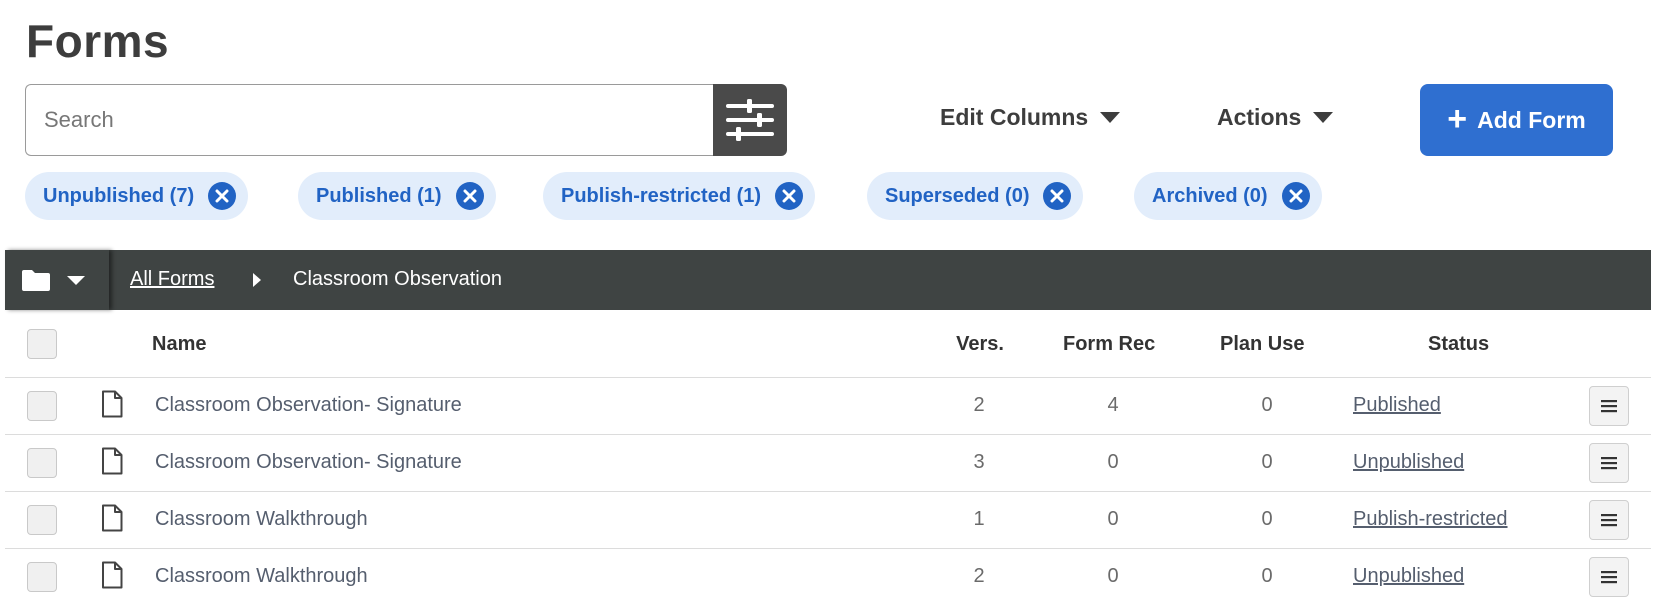 This screenshot has height=598, width=1658. What do you see at coordinates (1014, 117) in the screenshot?
I see `edit-columns-label: Edit Columns` at bounding box center [1014, 117].